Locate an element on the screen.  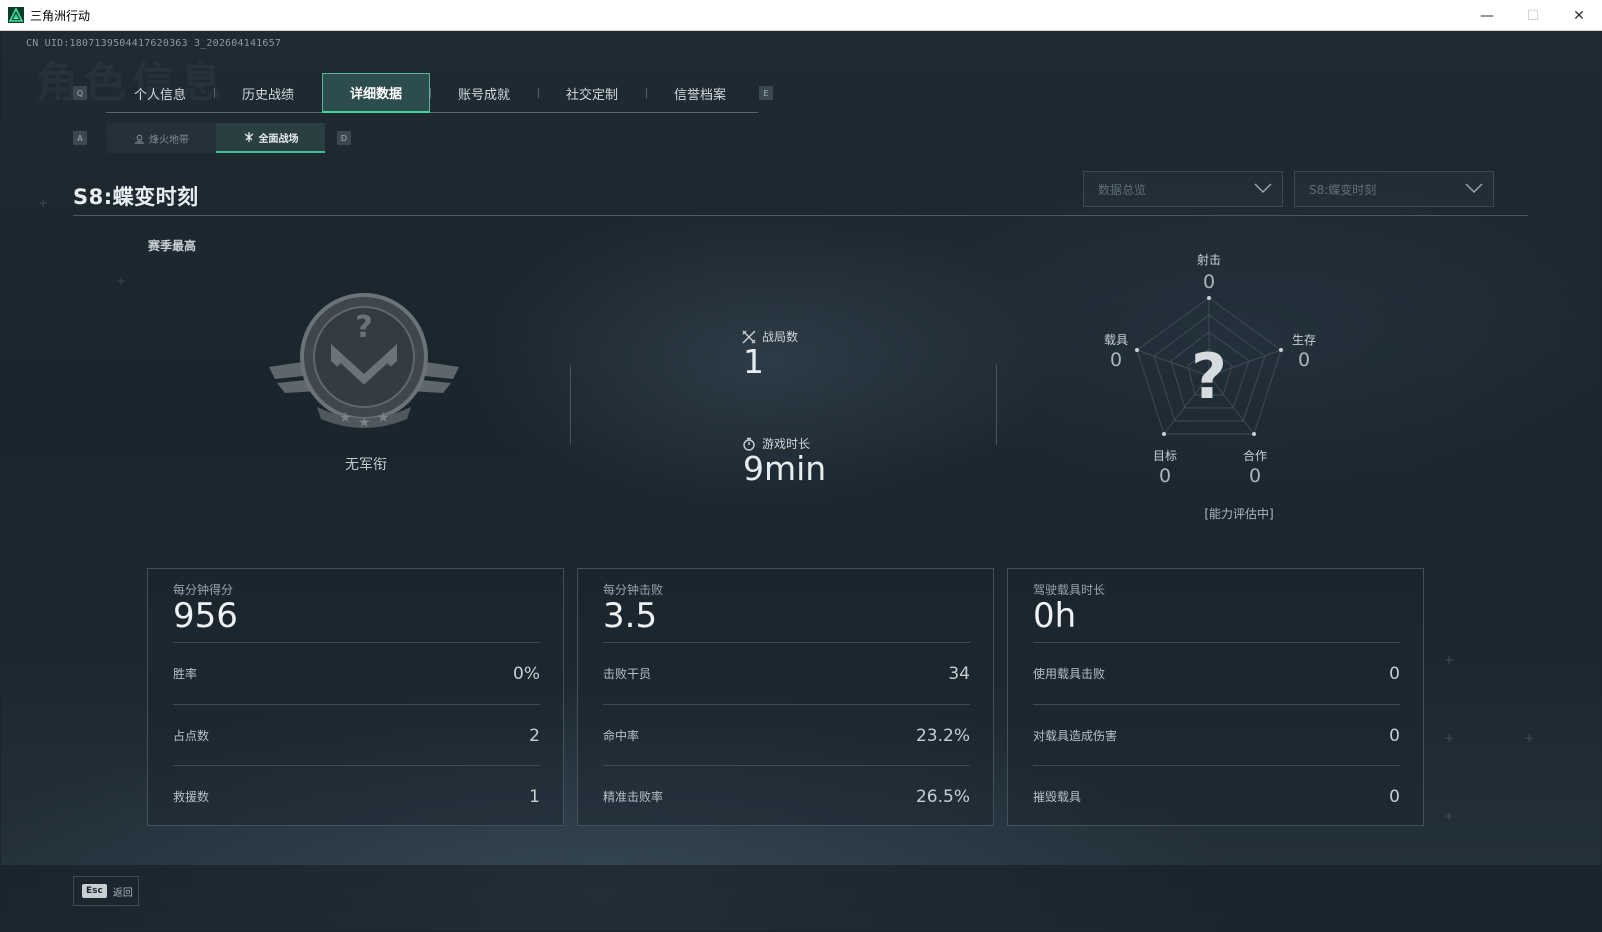
window-title: 三角洲行动 is located at coordinates (60, 15).